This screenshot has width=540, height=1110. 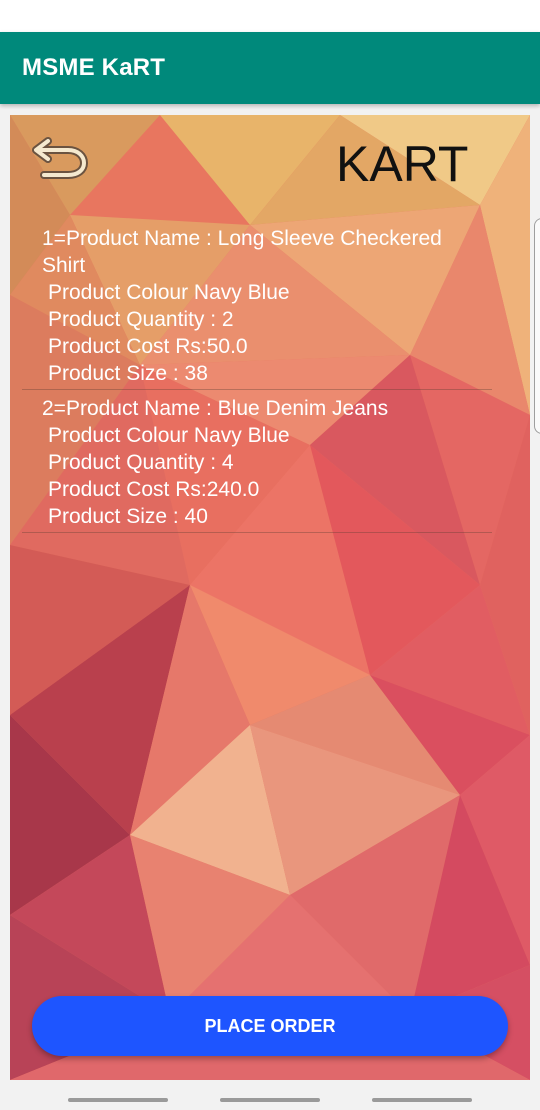 I want to click on back-button, so click(x=61, y=158).